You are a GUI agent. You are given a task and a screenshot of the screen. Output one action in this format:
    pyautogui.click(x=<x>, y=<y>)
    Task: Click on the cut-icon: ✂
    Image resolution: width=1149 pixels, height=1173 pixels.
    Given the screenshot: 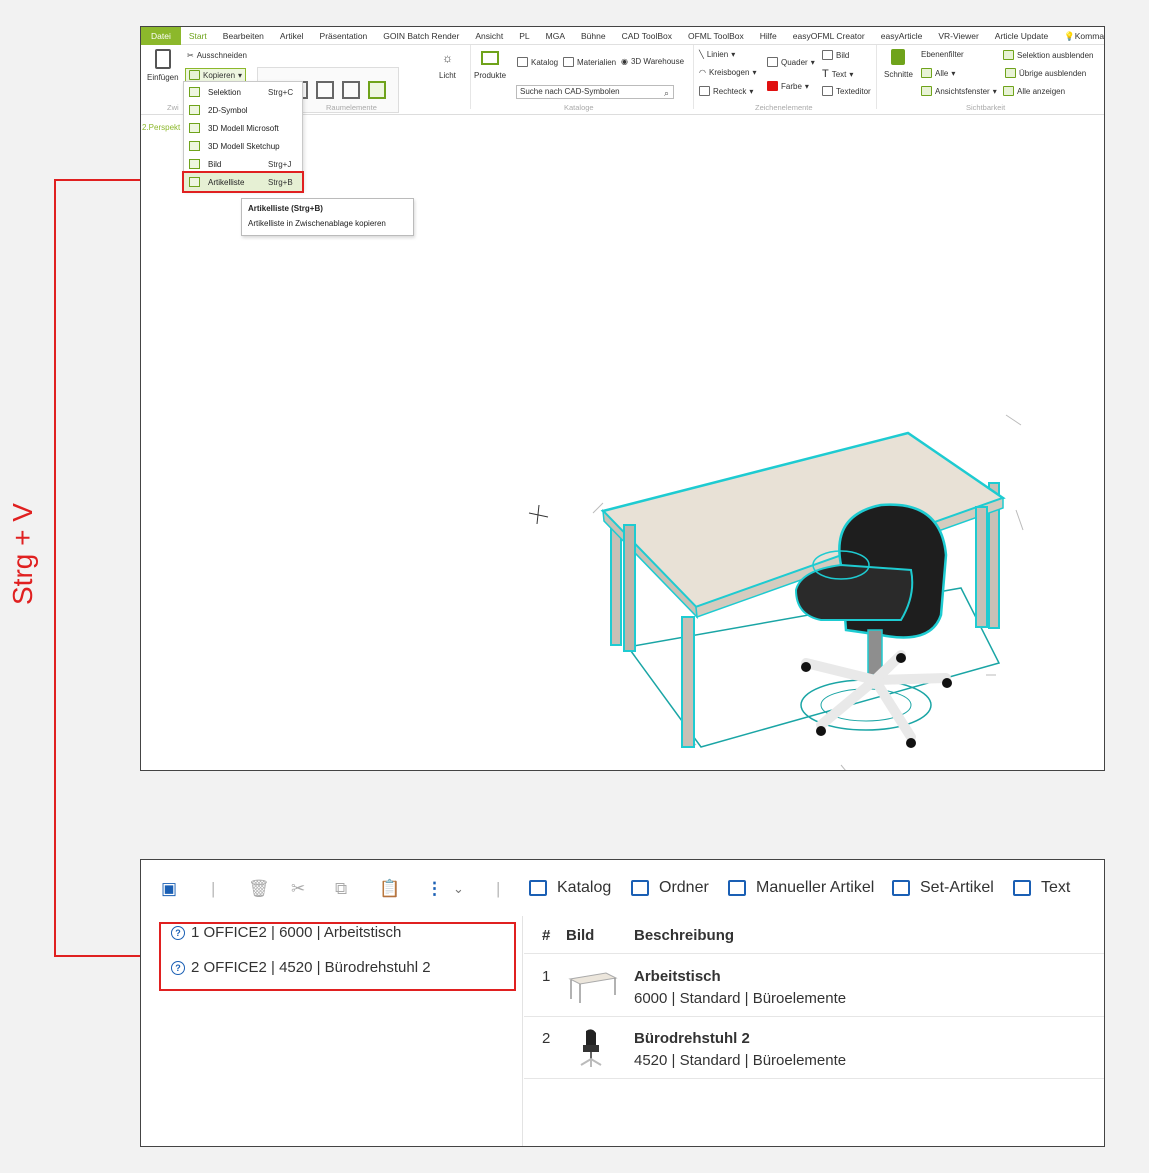 What is the action you would take?
    pyautogui.click(x=298, y=888)
    